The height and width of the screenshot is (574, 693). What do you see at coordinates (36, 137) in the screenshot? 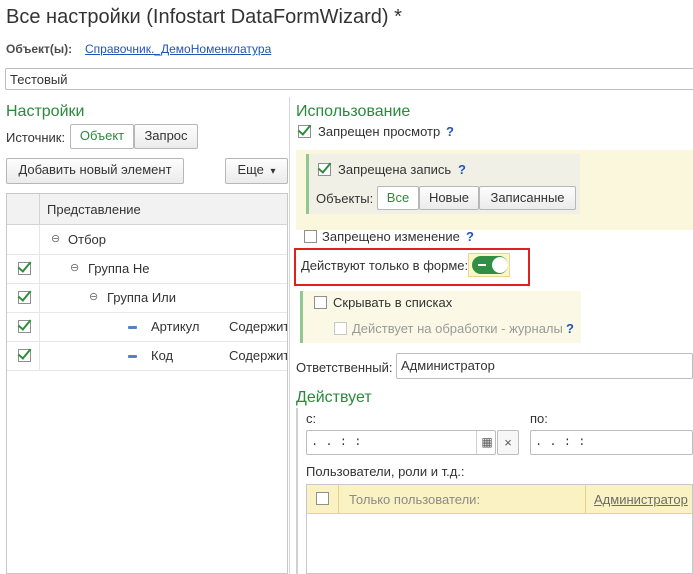
I see `source-label: Источник:` at bounding box center [36, 137].